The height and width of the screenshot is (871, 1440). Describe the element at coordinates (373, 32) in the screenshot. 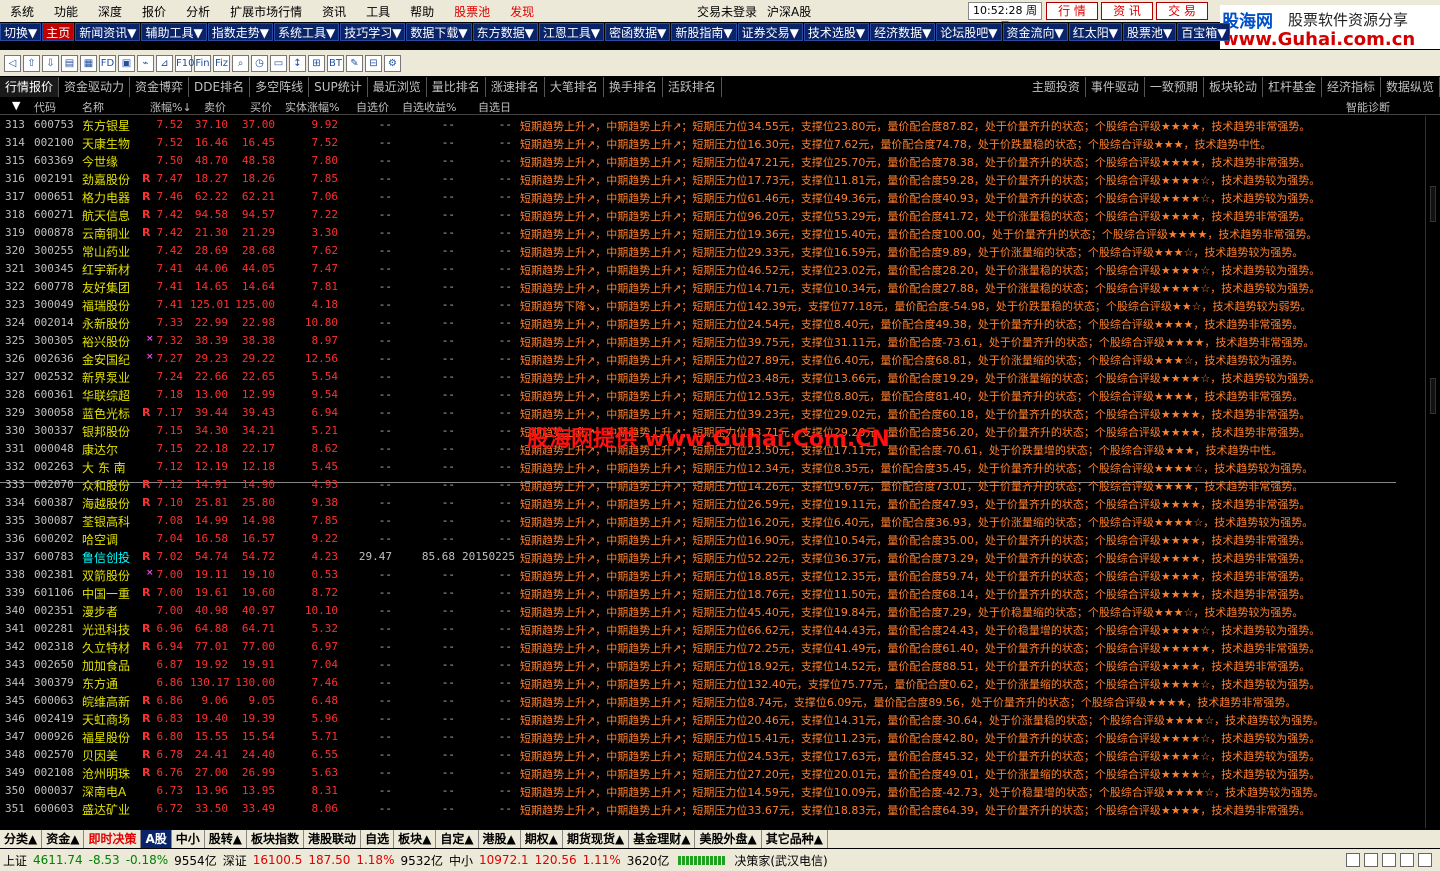

I see `nav-tips: 技巧学习▼` at that location.